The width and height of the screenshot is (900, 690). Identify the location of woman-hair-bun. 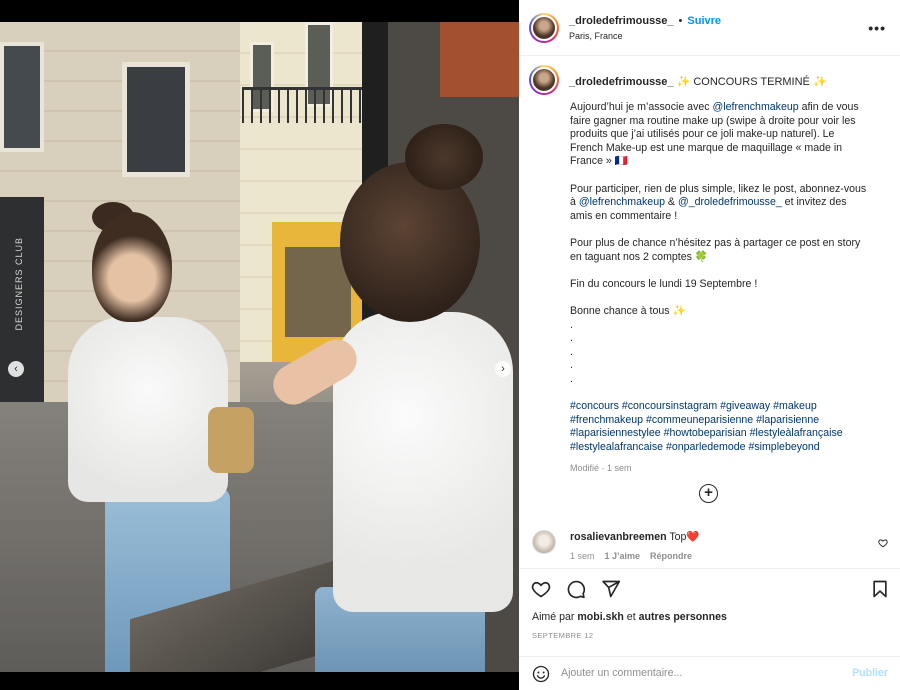
(444, 157).